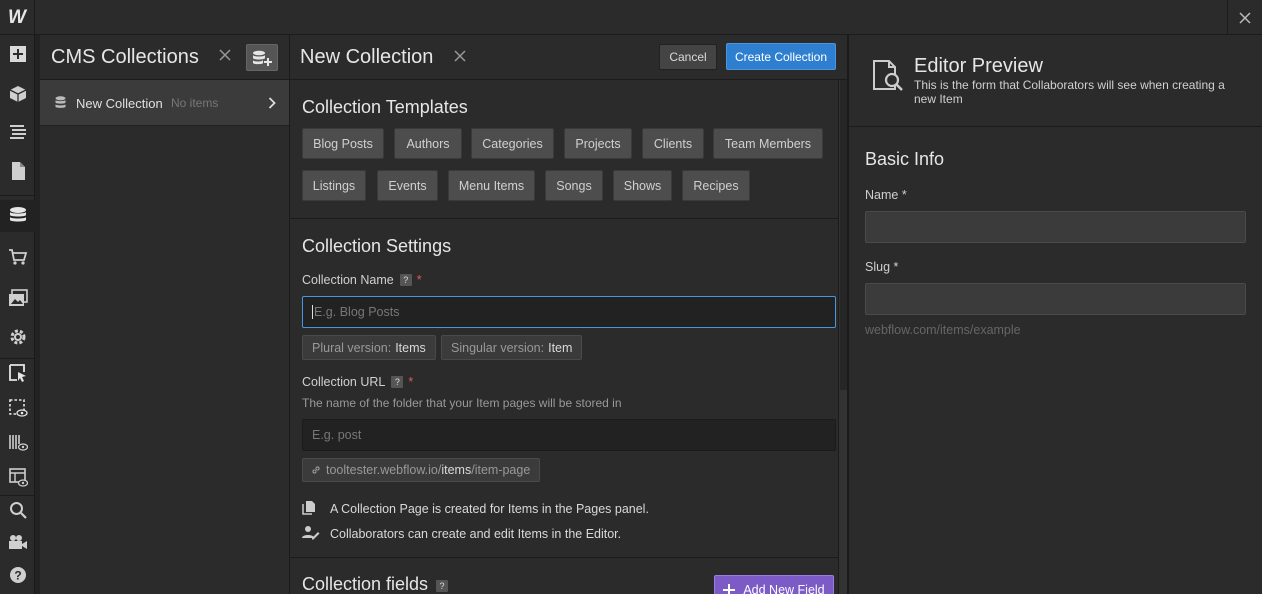 This screenshot has height=594, width=1262. I want to click on collection-name-label: Collection Name? *, so click(362, 280).